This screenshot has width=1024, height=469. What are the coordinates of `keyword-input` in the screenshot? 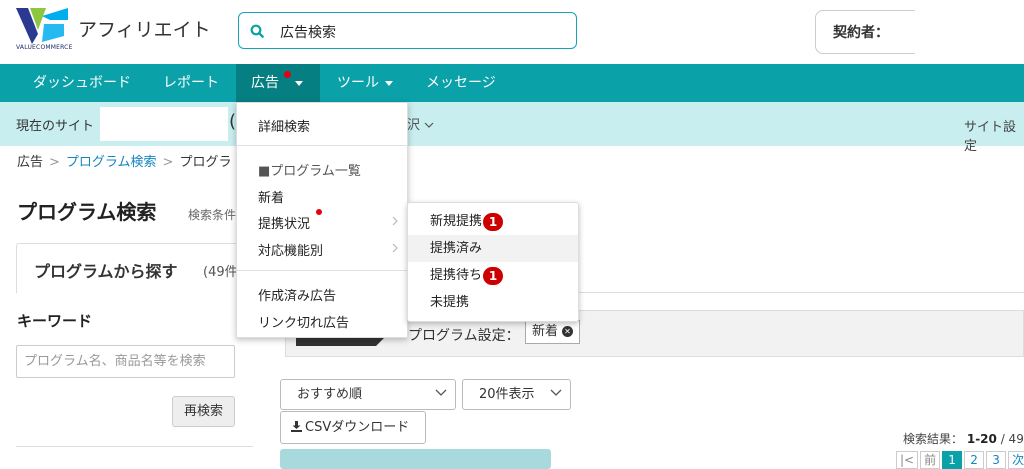 It's located at (125, 361).